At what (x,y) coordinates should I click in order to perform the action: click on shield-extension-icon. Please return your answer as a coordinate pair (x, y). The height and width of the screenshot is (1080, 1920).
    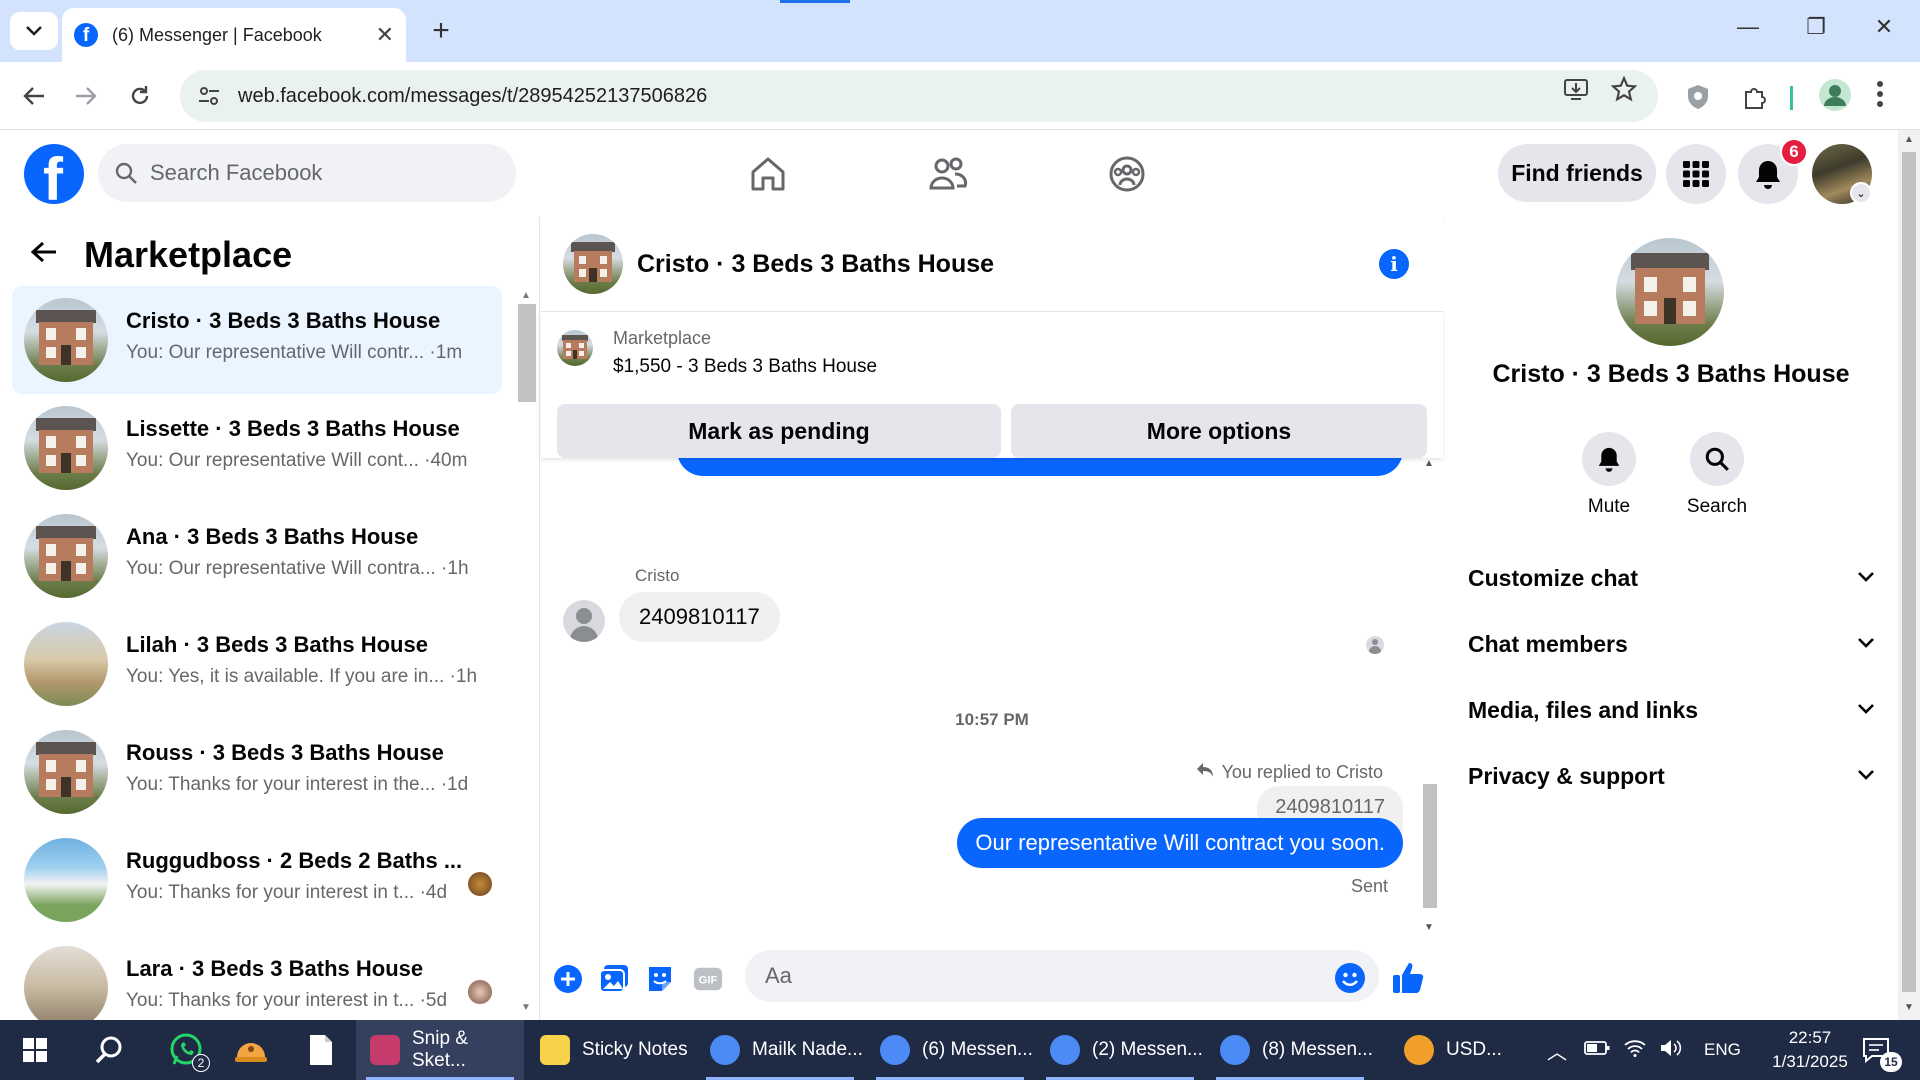
    Looking at the image, I should click on (1698, 99).